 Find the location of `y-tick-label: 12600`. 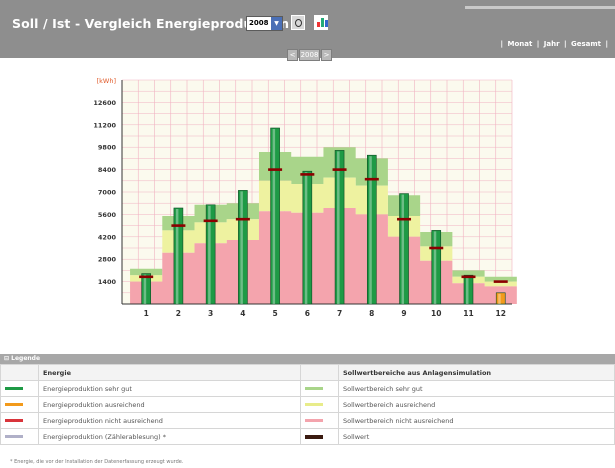

y-tick-label: 12600 is located at coordinates (104, 103).